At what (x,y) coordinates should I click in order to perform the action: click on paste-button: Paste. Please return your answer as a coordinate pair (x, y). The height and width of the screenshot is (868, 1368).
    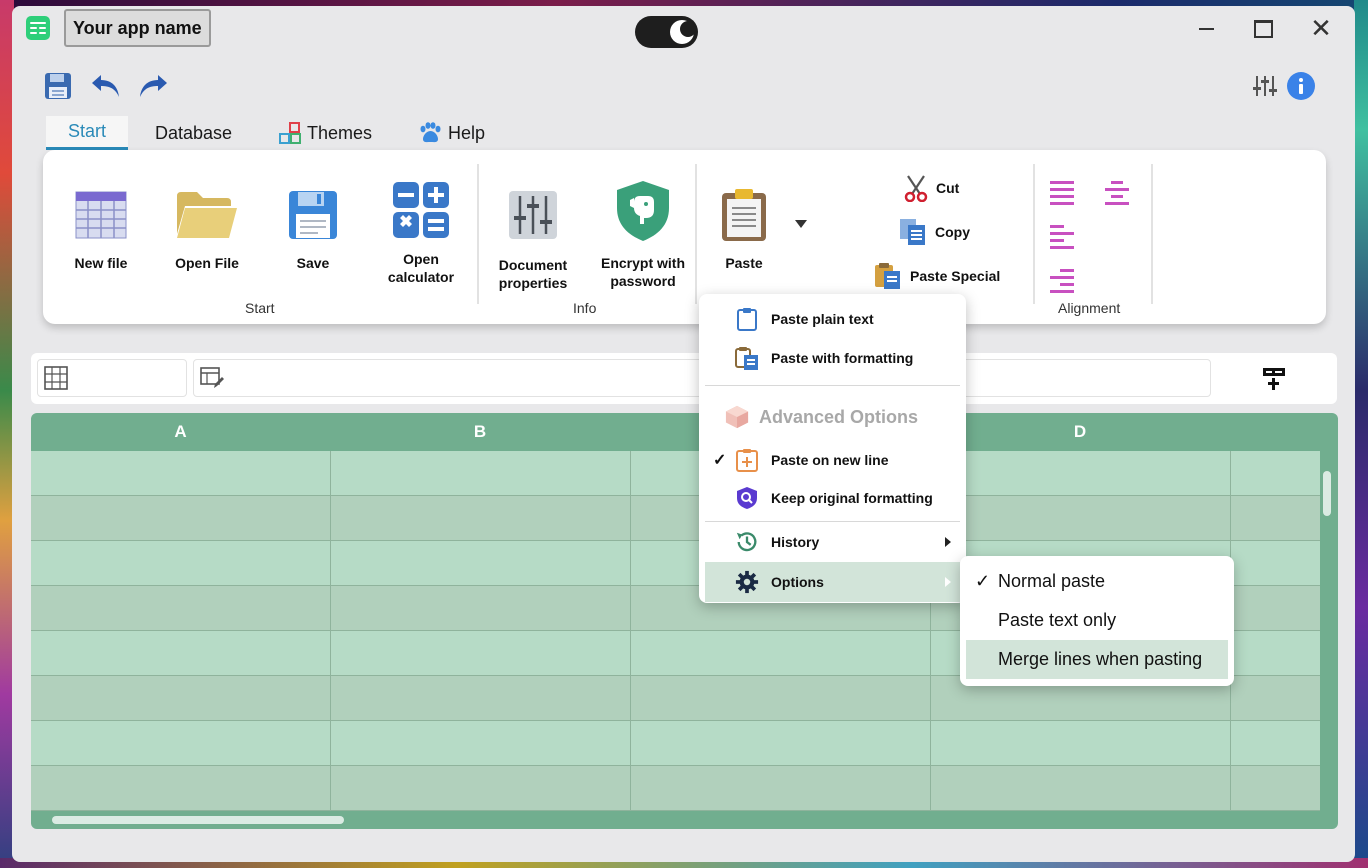
    Looking at the image, I should click on (744, 229).